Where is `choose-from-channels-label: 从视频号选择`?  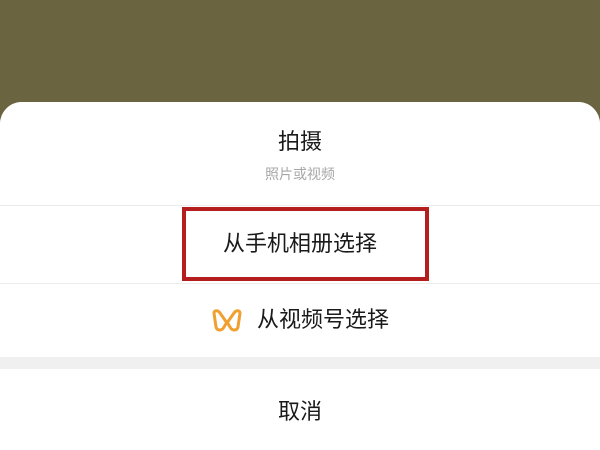 choose-from-channels-label: 从视频号选择 is located at coordinates (322, 320).